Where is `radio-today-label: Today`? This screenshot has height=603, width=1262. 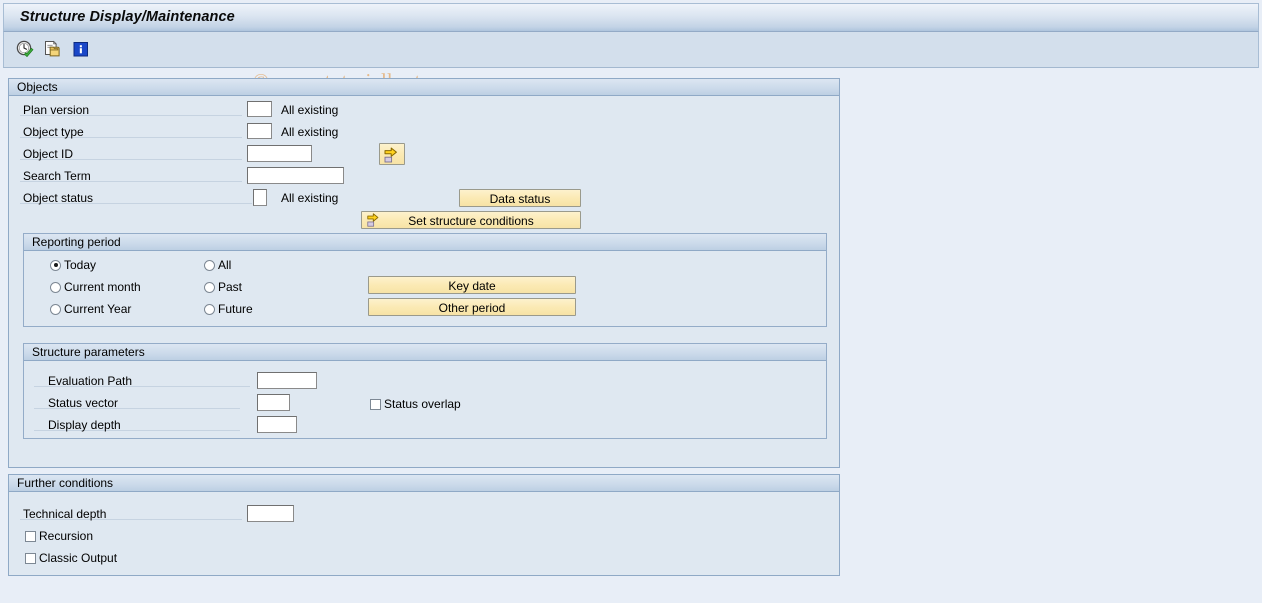 radio-today-label: Today is located at coordinates (80, 265).